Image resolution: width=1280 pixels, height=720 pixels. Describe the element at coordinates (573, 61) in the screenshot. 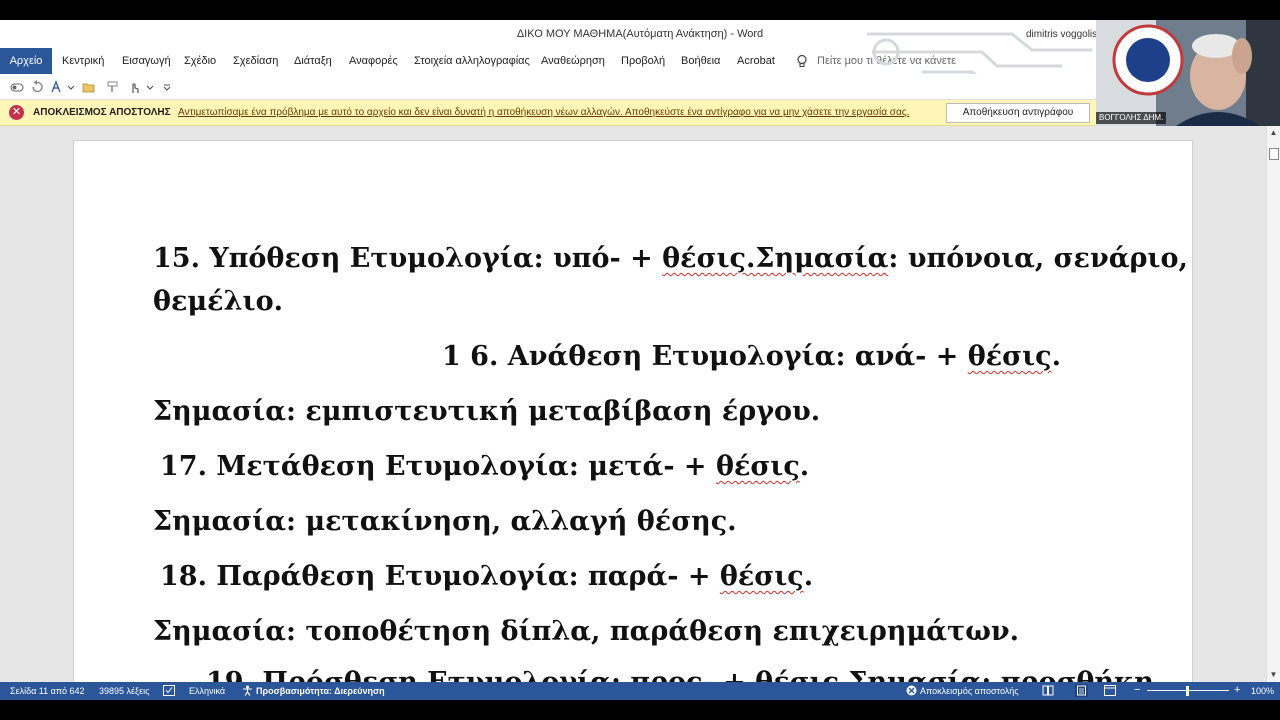

I see `tab-review: Αναθεώρηση` at that location.